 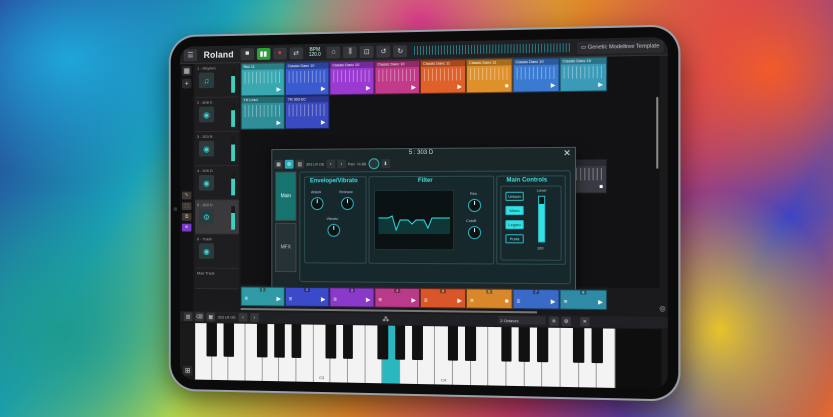 What do you see at coordinates (583, 300) in the screenshot?
I see `scene-button: 8 ≡ ▶` at bounding box center [583, 300].